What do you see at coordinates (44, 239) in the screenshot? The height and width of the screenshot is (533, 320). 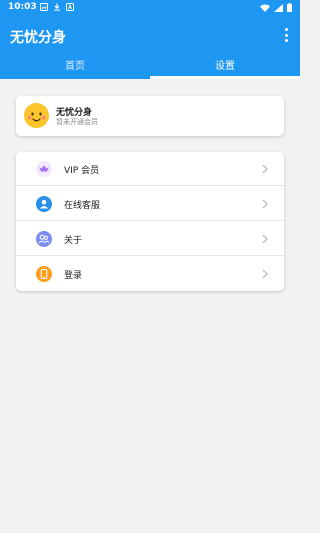 I see `about-icon` at bounding box center [44, 239].